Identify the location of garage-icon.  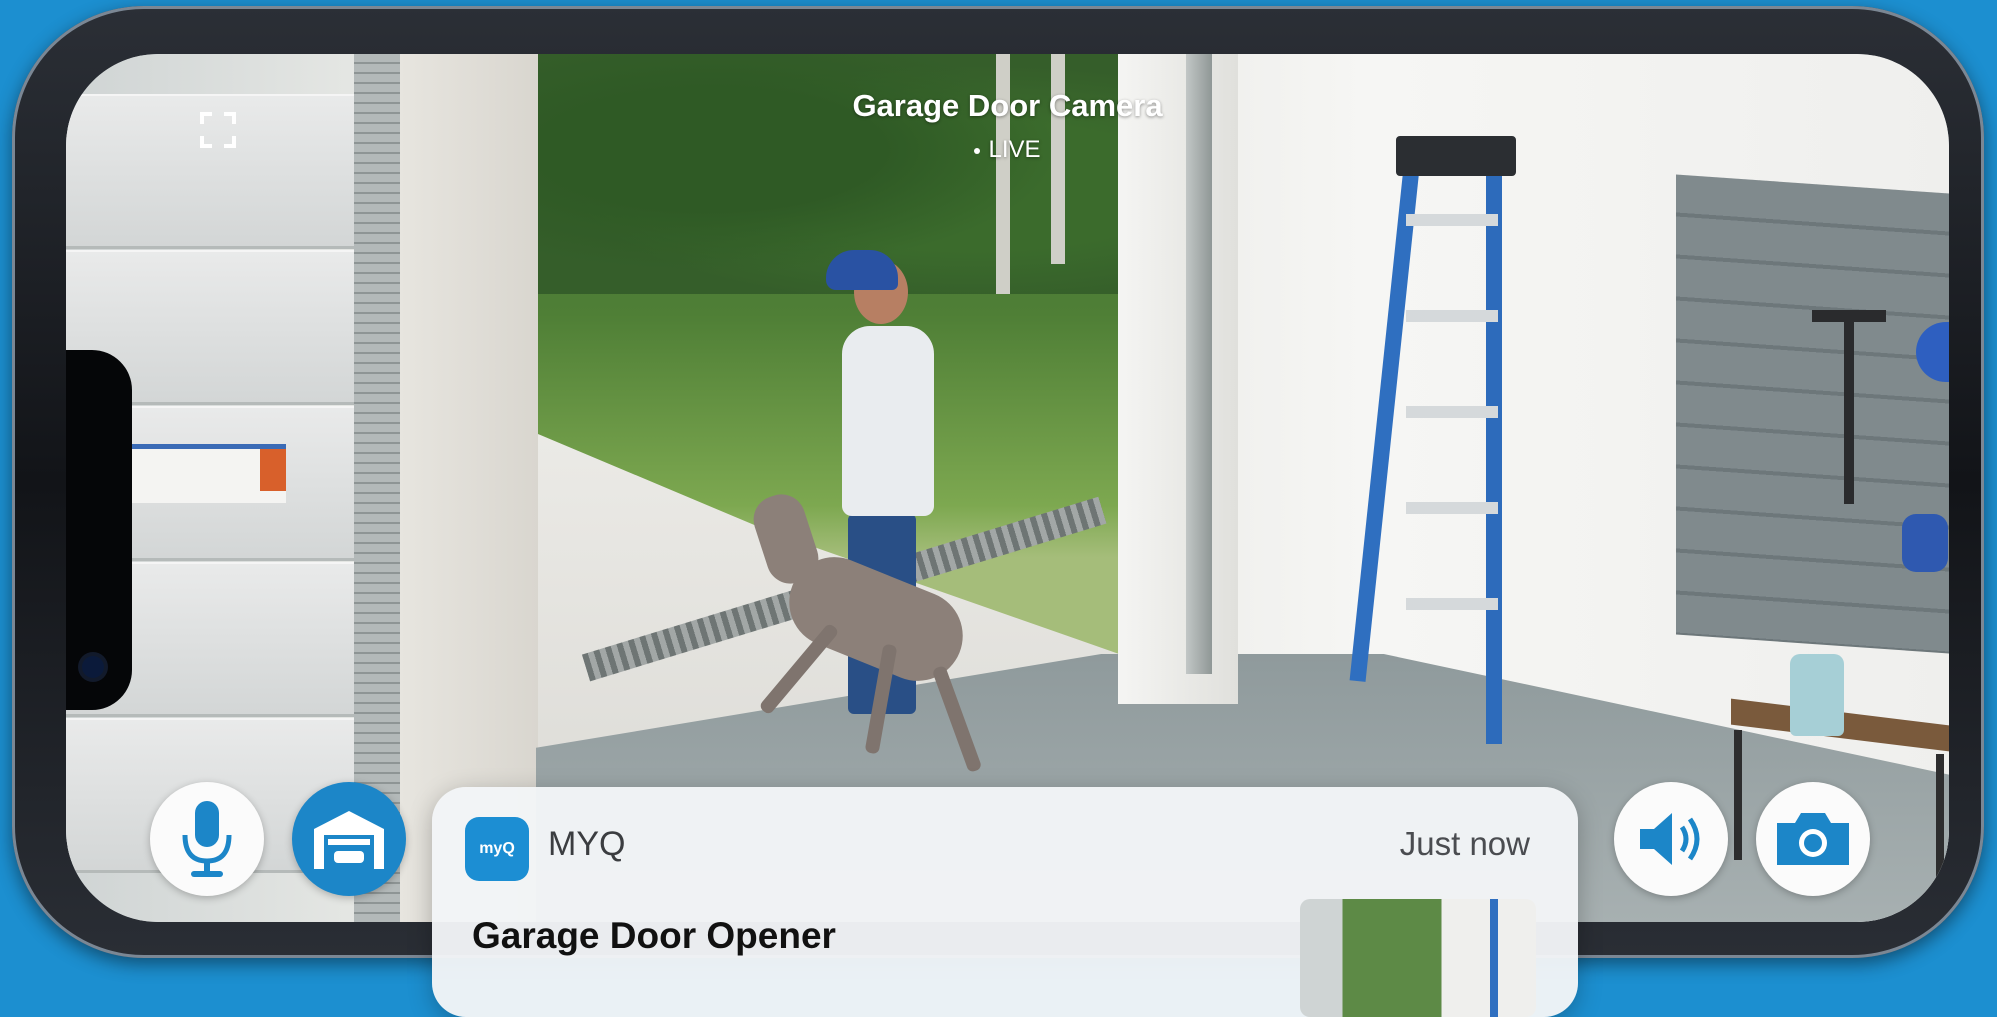
(349, 840).